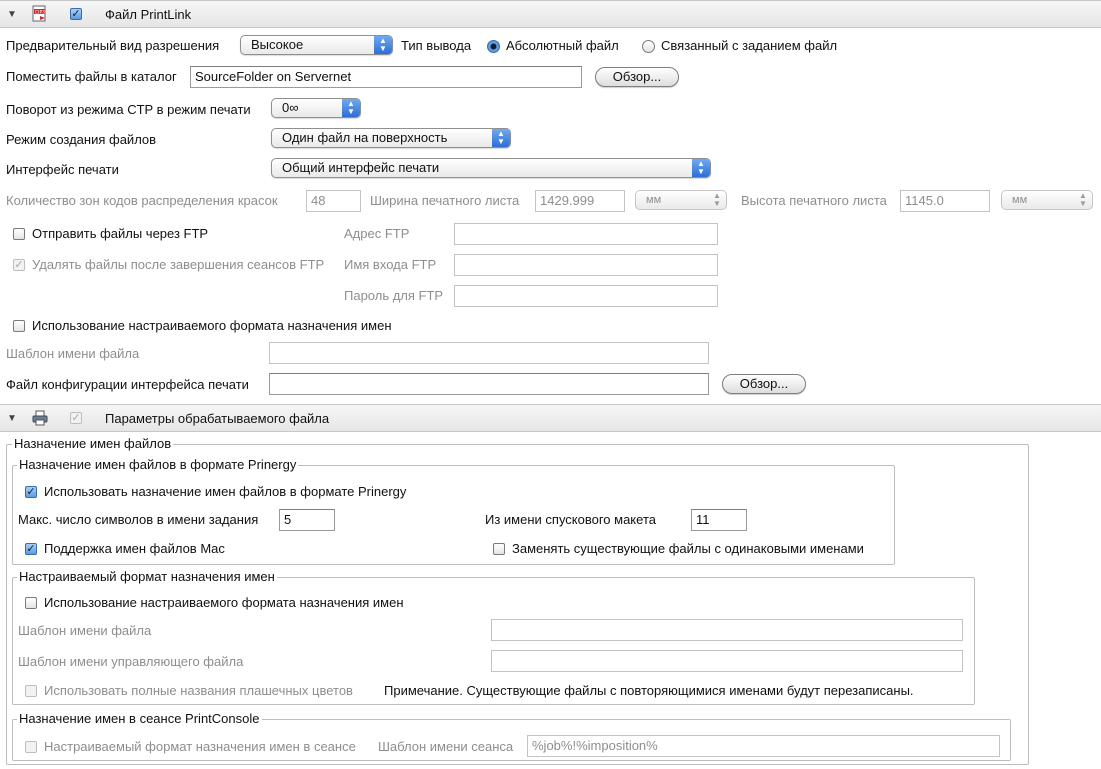  What do you see at coordinates (365, 137) in the screenshot?
I see `file-mode-value: Один файл на поверхность` at bounding box center [365, 137].